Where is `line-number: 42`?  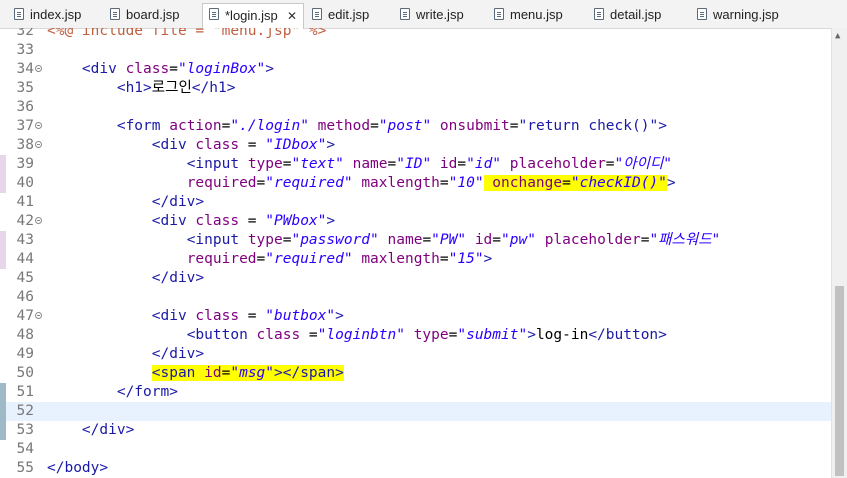
line-number: 42 is located at coordinates (25, 221).